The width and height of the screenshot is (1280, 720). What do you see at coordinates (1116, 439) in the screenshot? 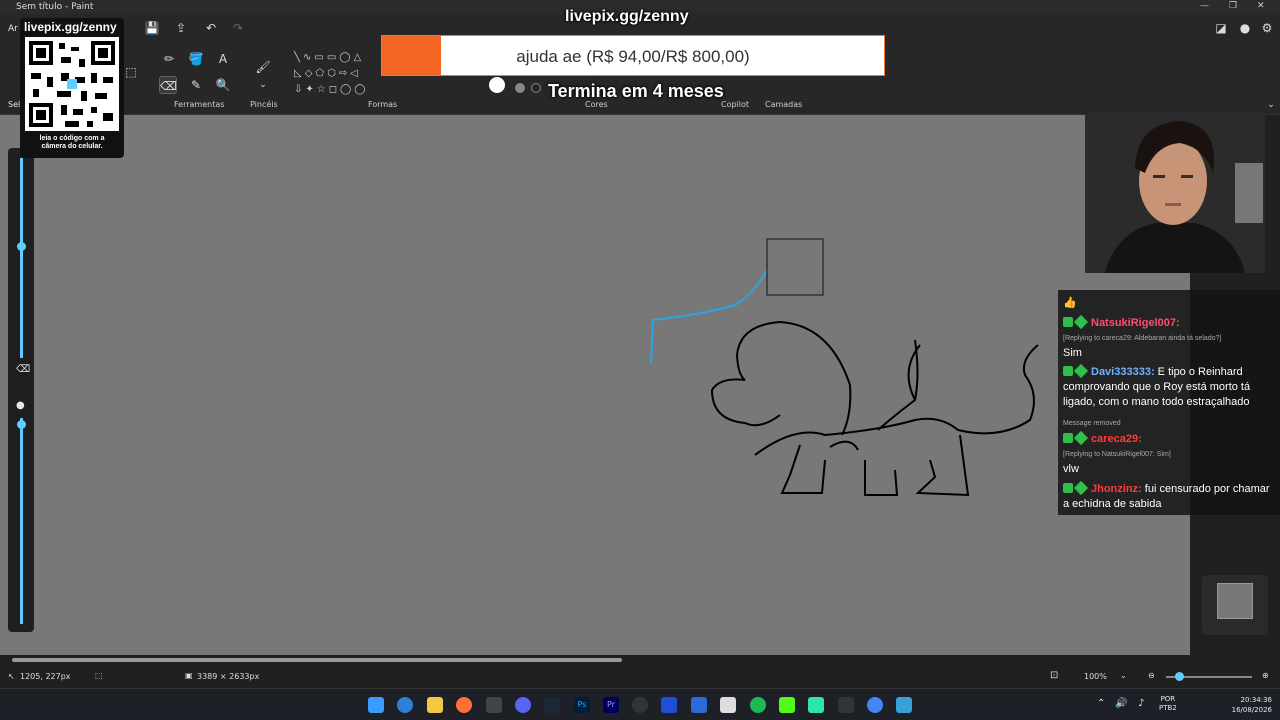
I see `chat-username: careca29:` at bounding box center [1116, 439].